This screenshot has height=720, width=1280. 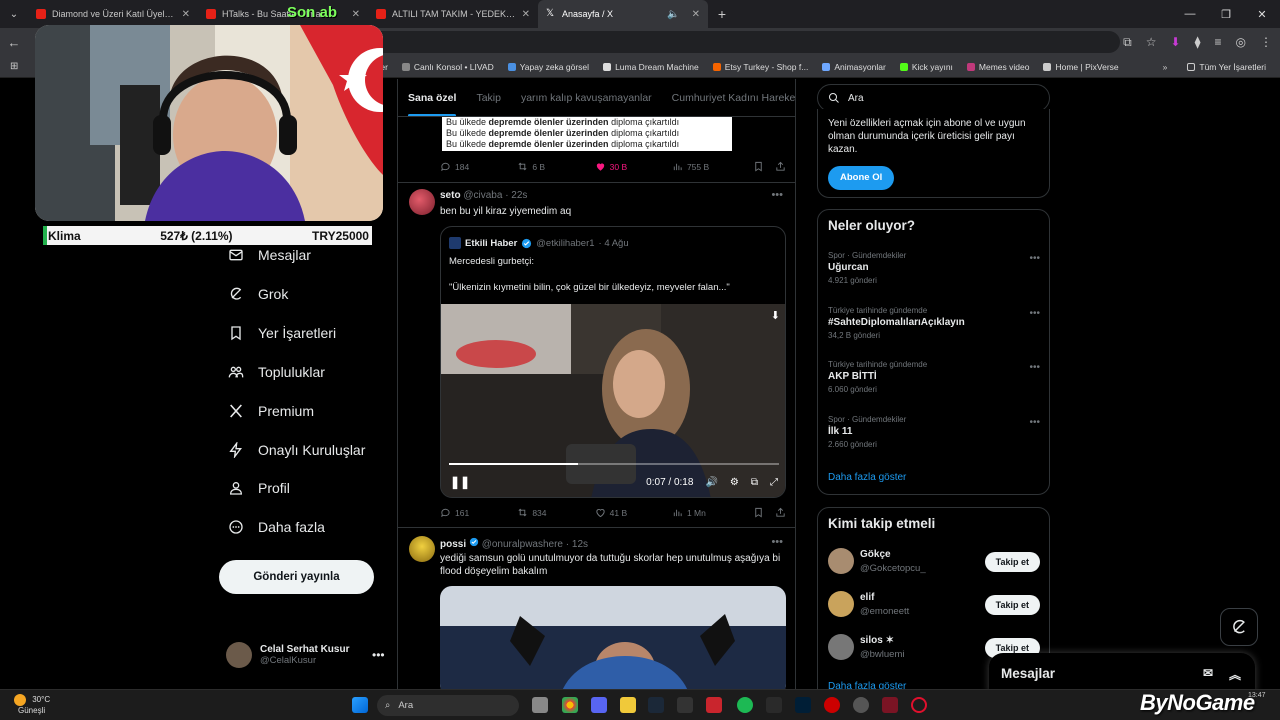 What do you see at coordinates (633, 512) in the screenshot?
I see `like-button: 41 B` at bounding box center [633, 512].